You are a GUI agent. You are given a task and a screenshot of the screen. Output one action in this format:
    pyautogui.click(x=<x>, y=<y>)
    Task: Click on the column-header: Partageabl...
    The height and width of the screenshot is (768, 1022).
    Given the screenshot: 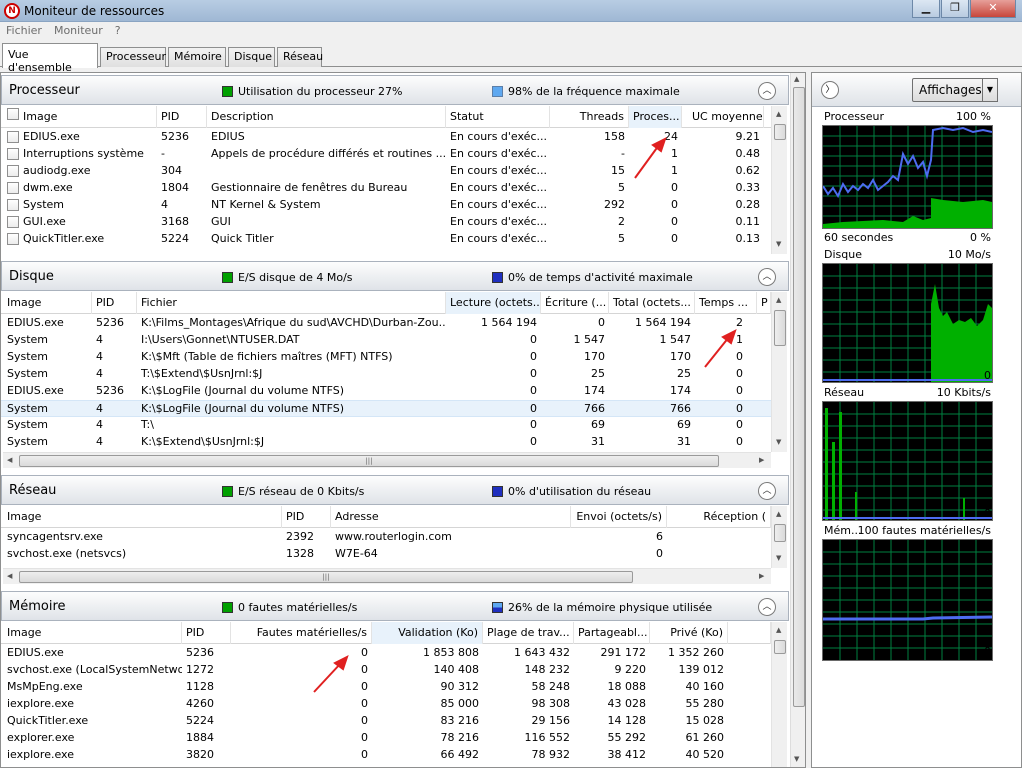 What is the action you would take?
    pyautogui.click(x=612, y=633)
    